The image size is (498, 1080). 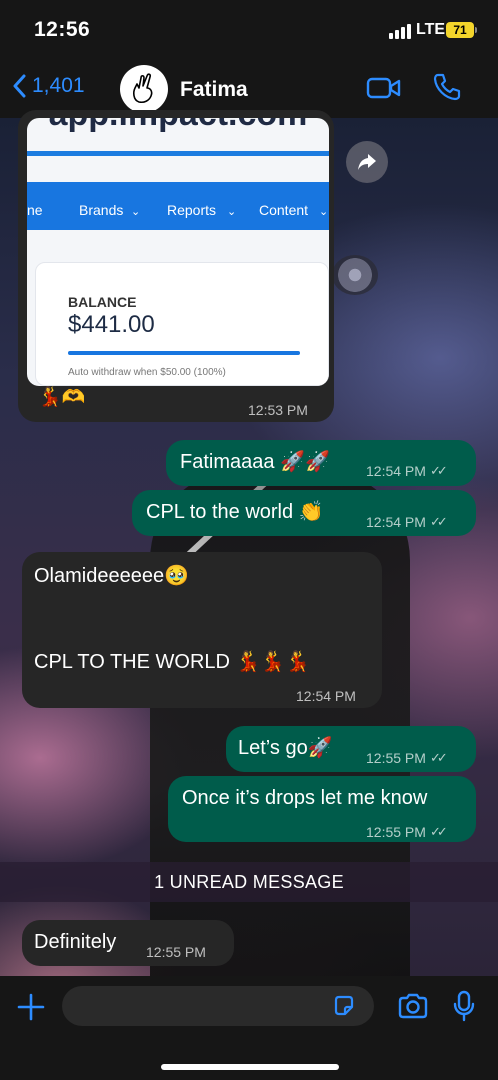 I want to click on message-text: Let’s go🚀, so click(x=285, y=748).